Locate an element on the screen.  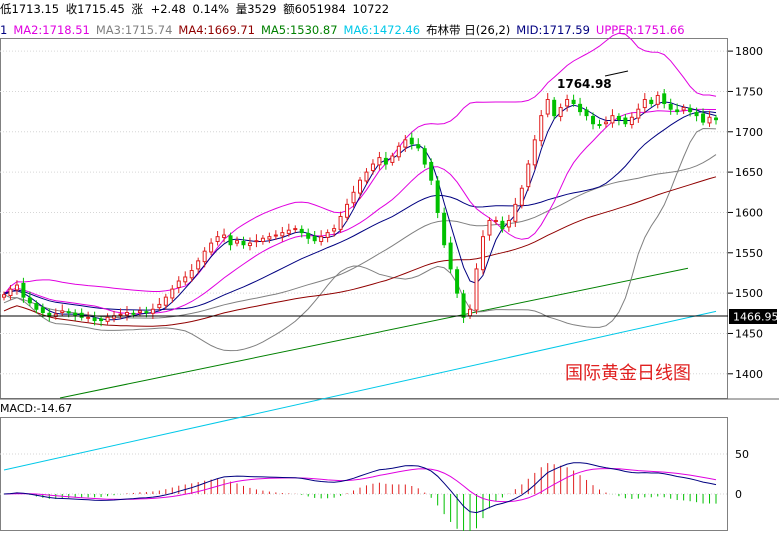
price-tick-label: 1550 is located at coordinates (749, 253).